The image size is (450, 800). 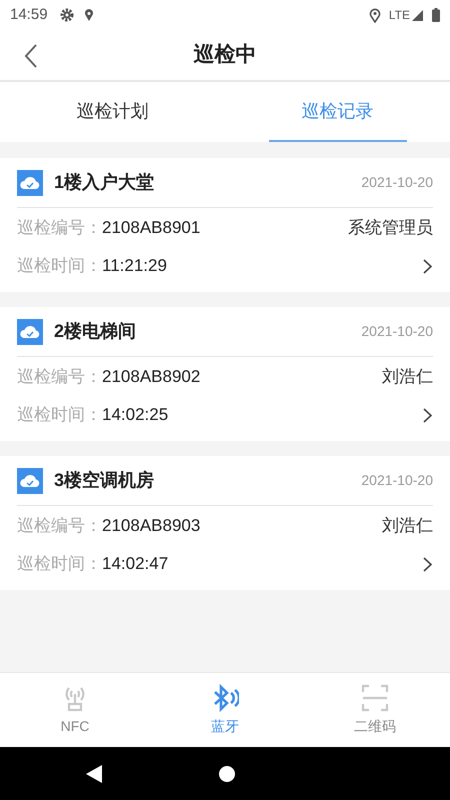 What do you see at coordinates (31, 56) in the screenshot?
I see `back-icon` at bounding box center [31, 56].